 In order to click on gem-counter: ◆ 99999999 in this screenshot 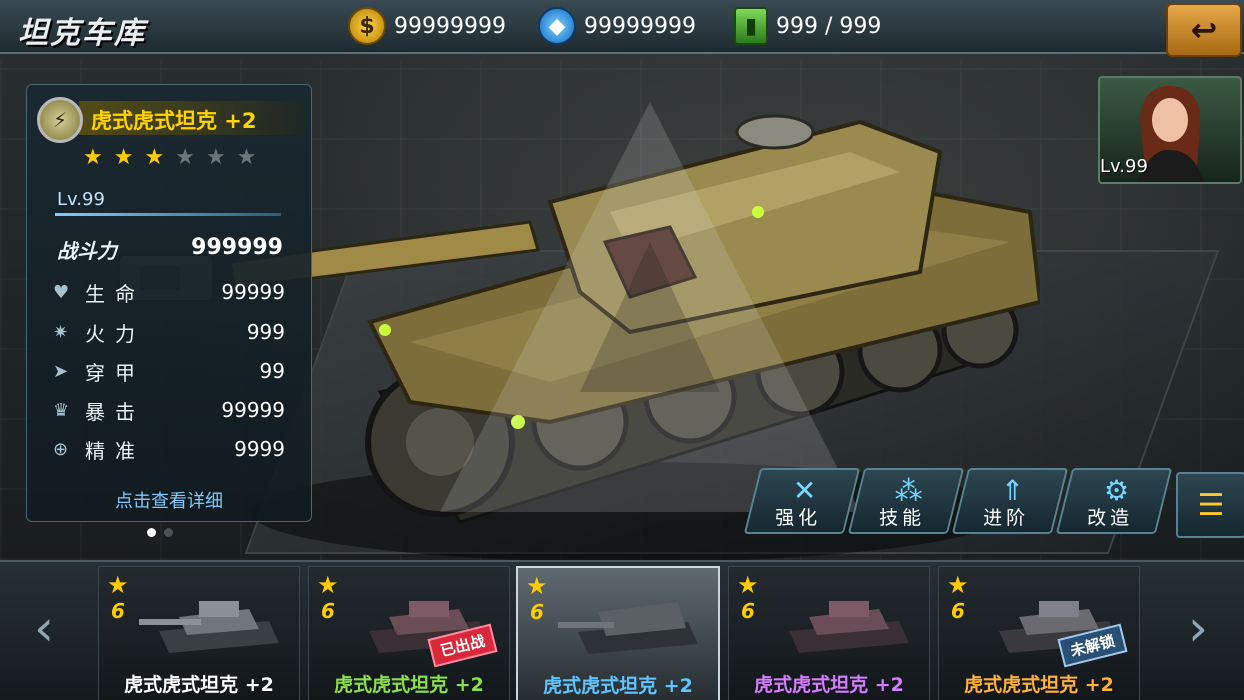, I will do `click(617, 26)`.